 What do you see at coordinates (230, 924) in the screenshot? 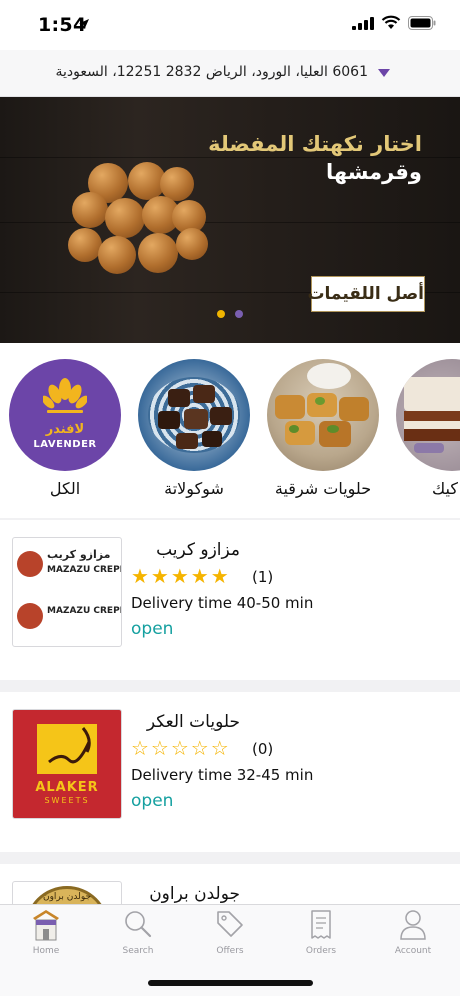
I see `tag-icon` at bounding box center [230, 924].